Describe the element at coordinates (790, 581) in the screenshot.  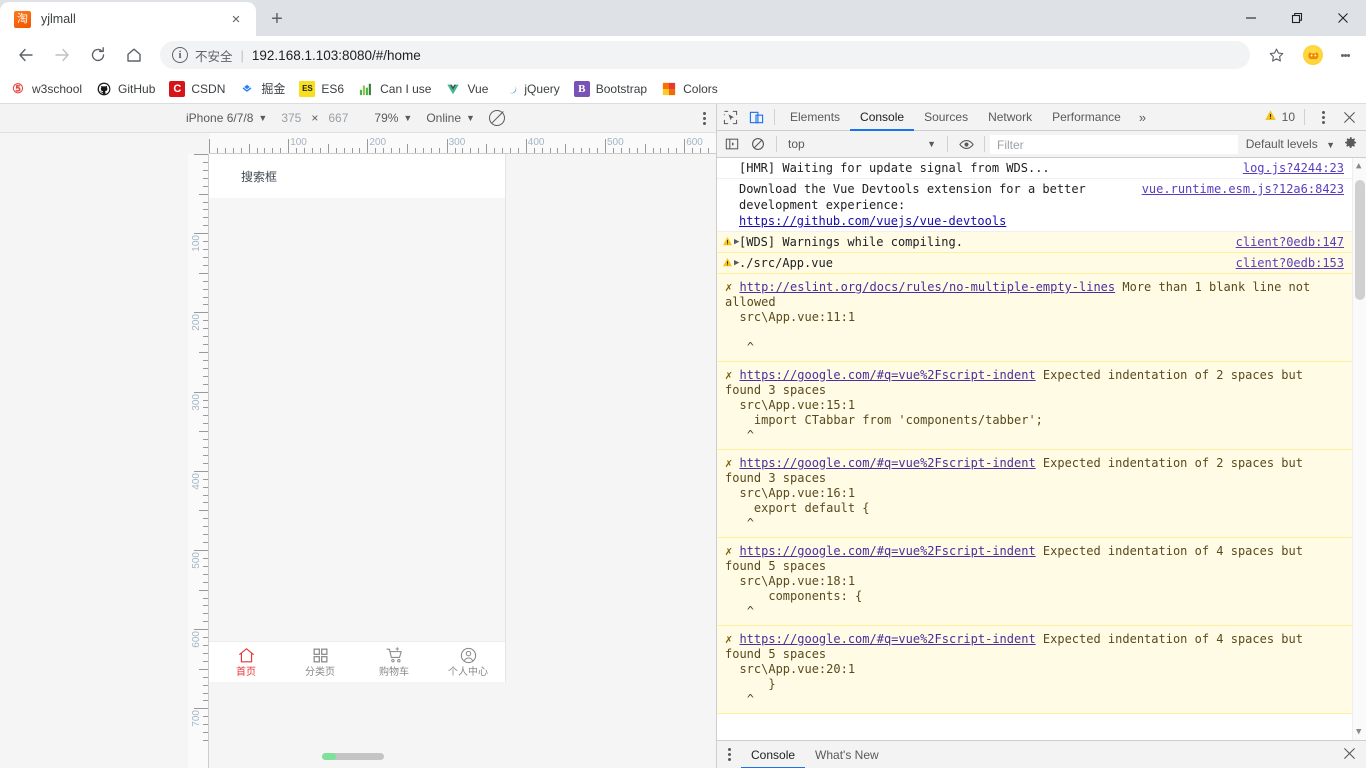
I see `eslint-location: src\App.vue:18:1` at that location.